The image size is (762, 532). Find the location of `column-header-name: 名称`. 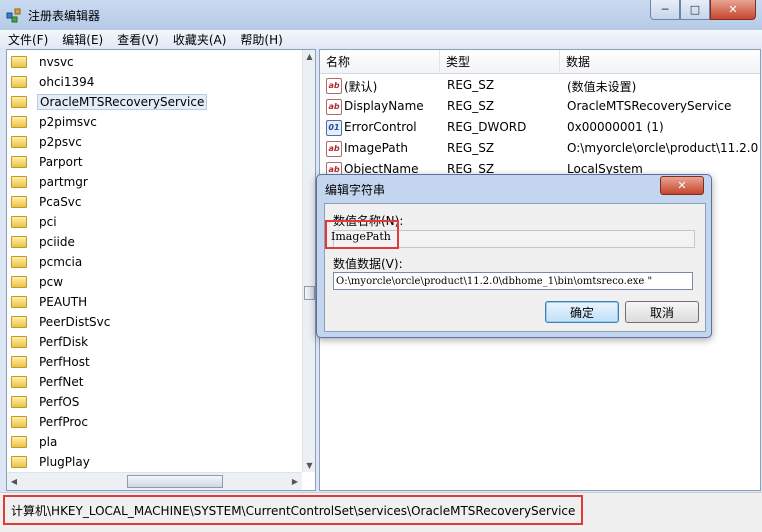

column-header-name: 名称 is located at coordinates (380, 61).